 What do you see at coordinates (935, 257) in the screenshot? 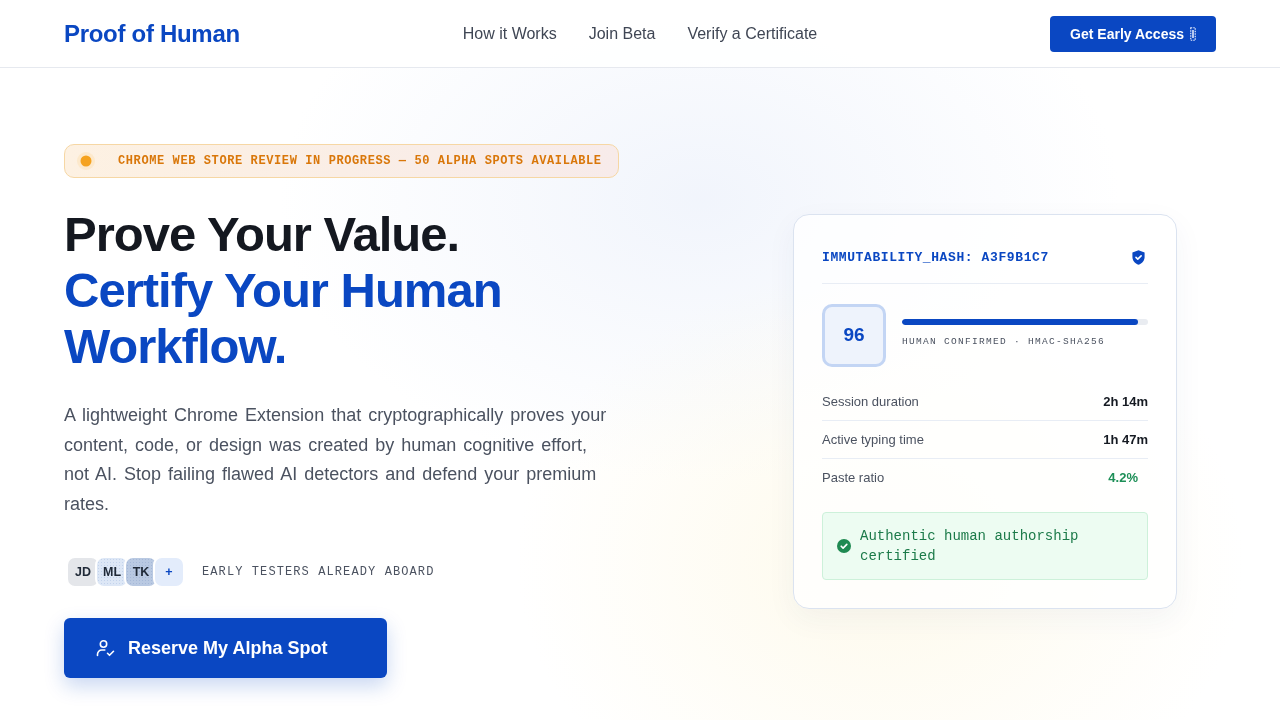
I see `hash-label: IMMUTABILITY_HASH: A3F9B1C7` at bounding box center [935, 257].